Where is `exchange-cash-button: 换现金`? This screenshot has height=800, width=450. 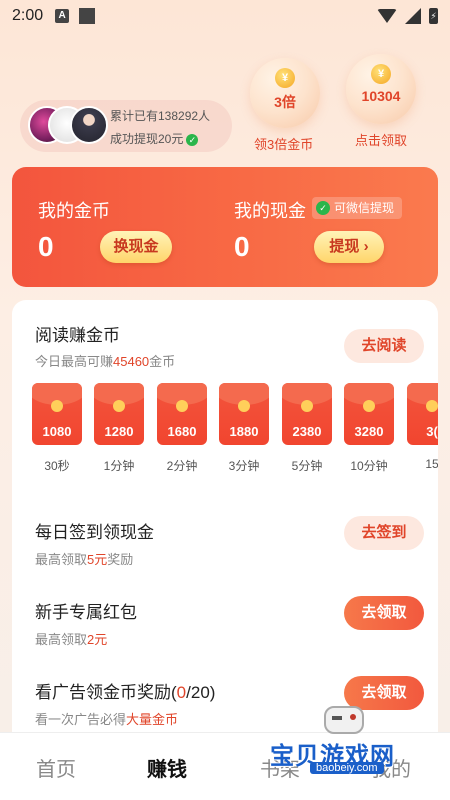 exchange-cash-button: 换现金 is located at coordinates (136, 247).